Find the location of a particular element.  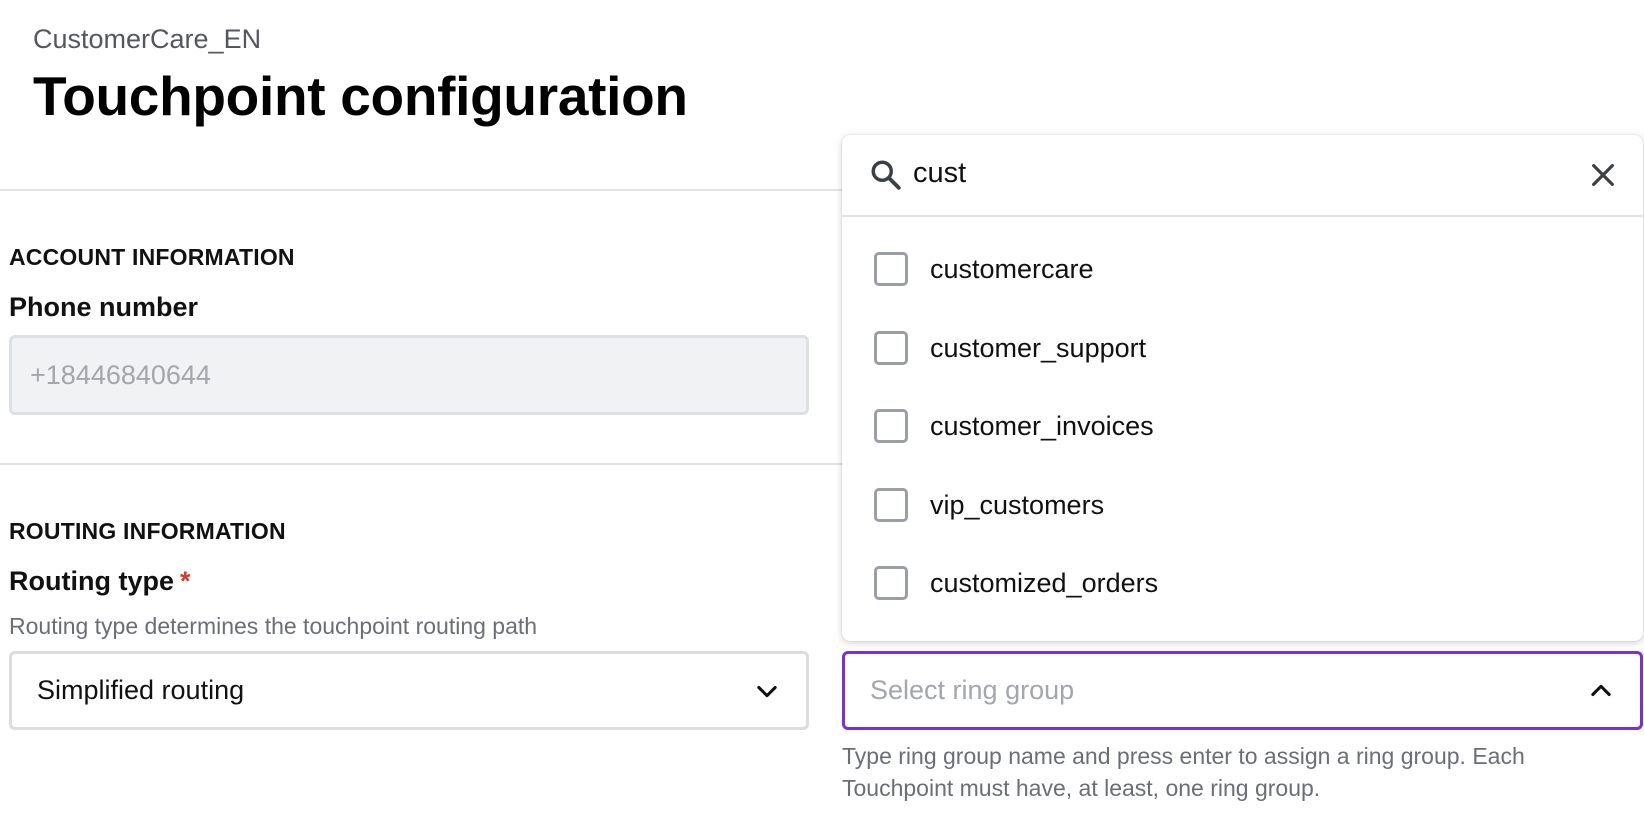

breadcrumb: CustomerCare_EN is located at coordinates (147, 39).